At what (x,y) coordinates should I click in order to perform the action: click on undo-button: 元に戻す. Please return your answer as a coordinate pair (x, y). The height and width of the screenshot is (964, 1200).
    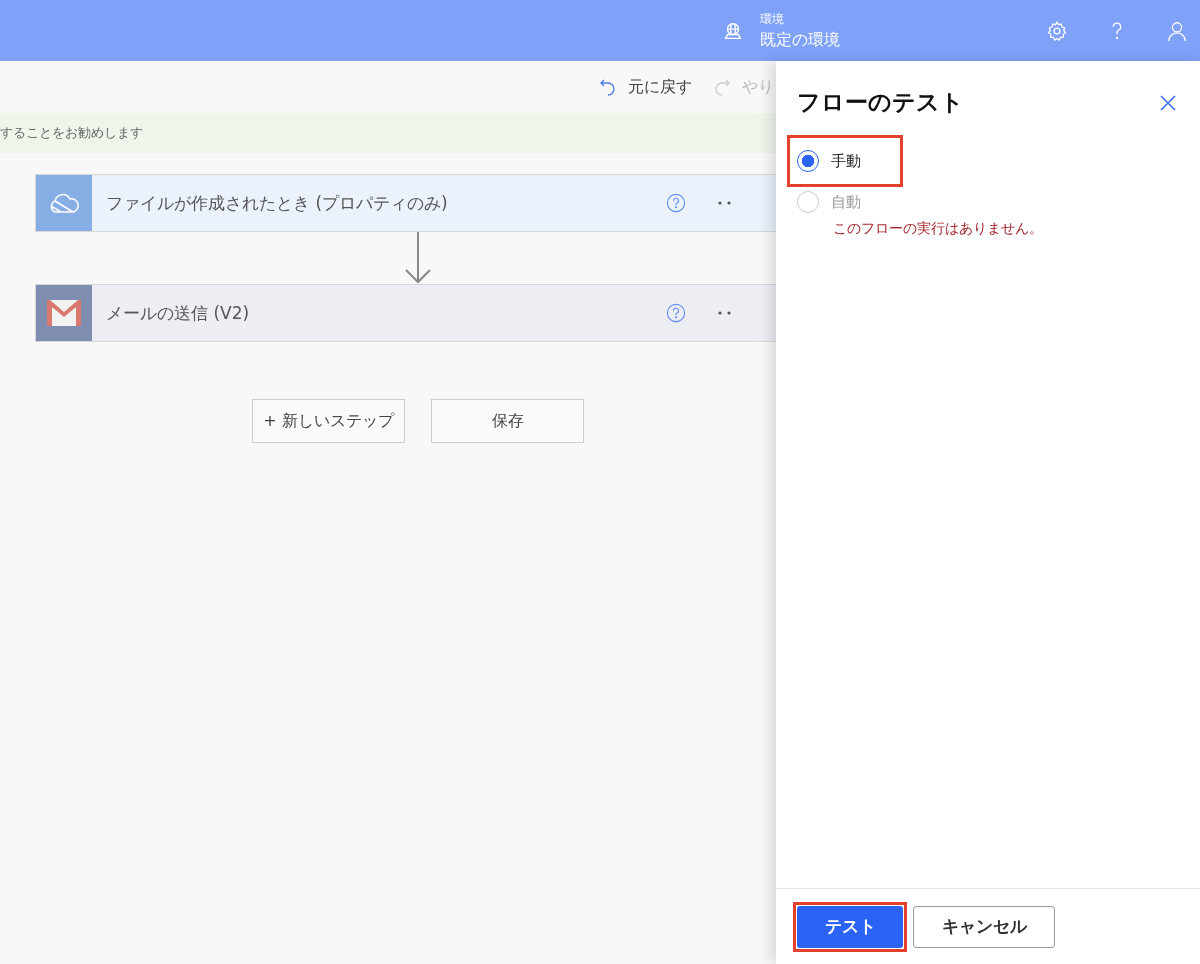
    Looking at the image, I should click on (645, 87).